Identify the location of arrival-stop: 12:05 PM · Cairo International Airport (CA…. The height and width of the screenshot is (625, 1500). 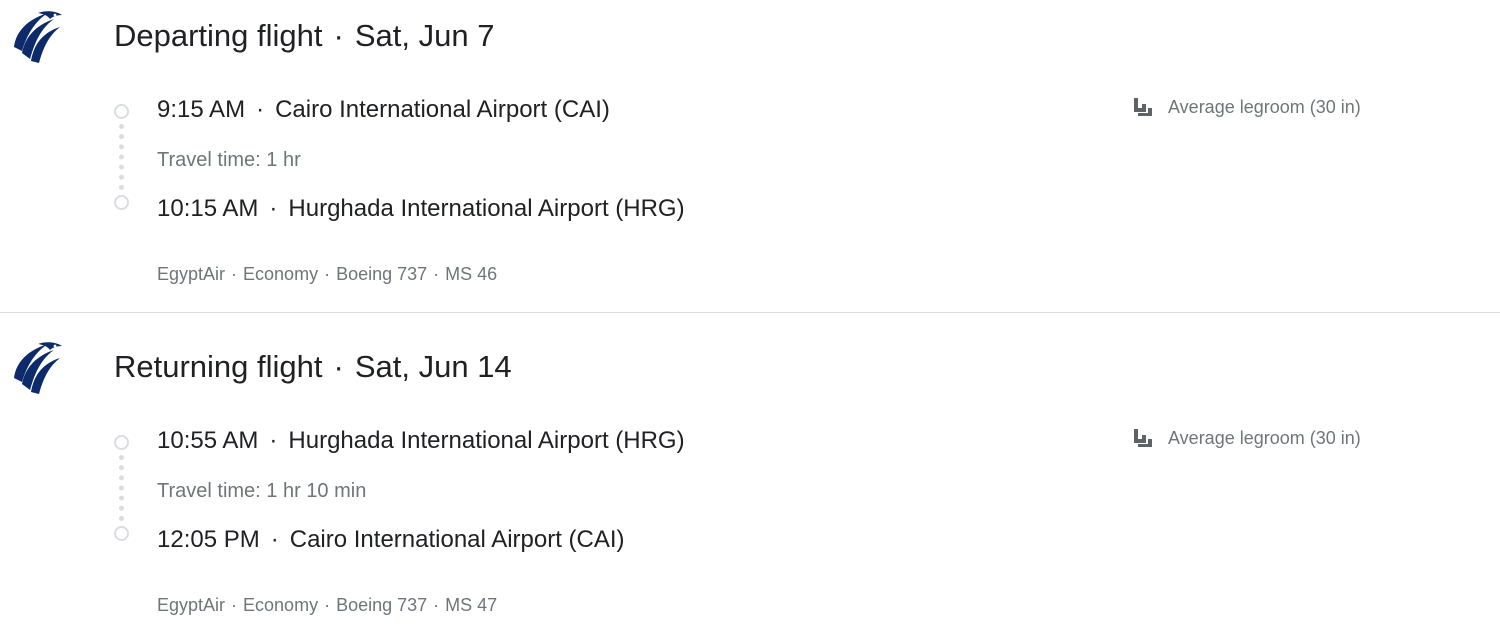
(391, 540).